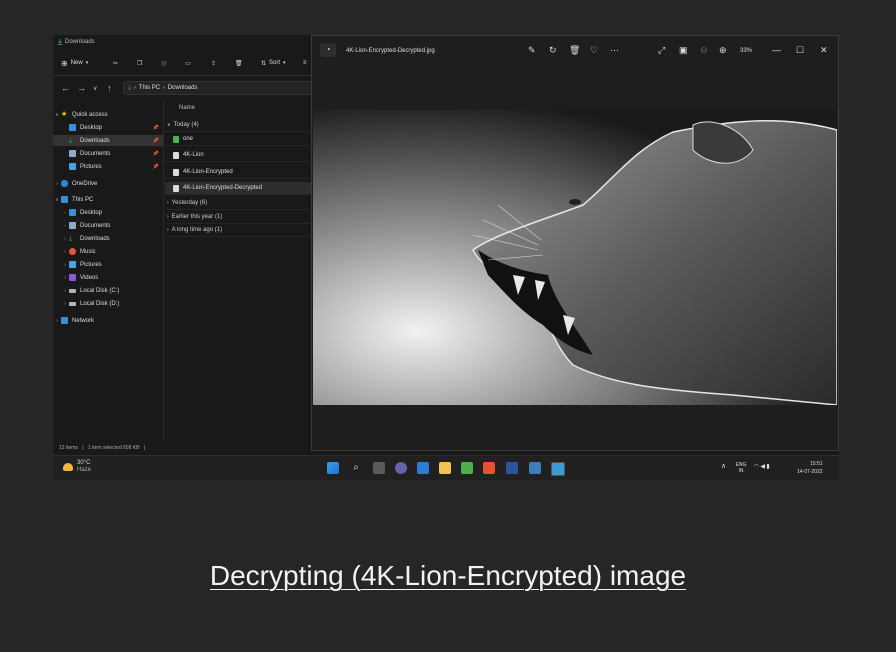 The height and width of the screenshot is (652, 896). Describe the element at coordinates (704, 50) in the screenshot. I see `zoom-out-icon: ⊖` at that location.